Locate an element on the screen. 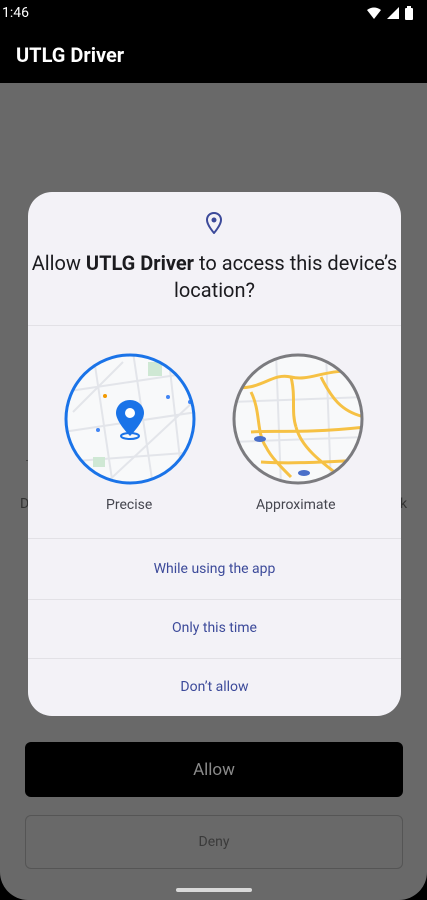  precise-map-icon is located at coordinates (130, 419).